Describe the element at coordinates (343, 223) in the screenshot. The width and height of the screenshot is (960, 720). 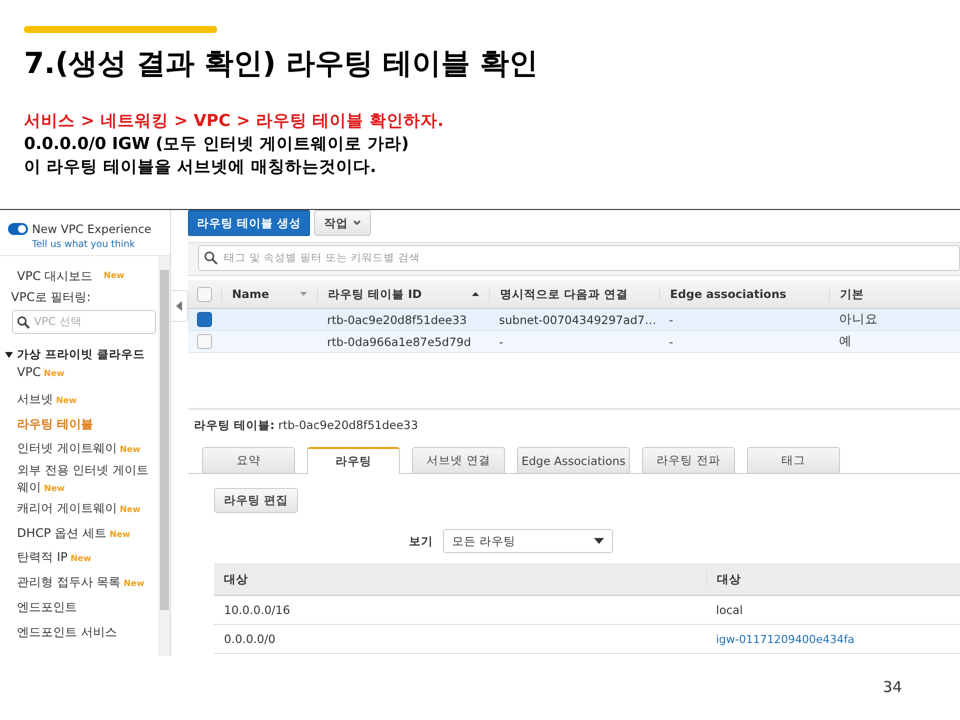
I see `actions-button: 작업` at that location.